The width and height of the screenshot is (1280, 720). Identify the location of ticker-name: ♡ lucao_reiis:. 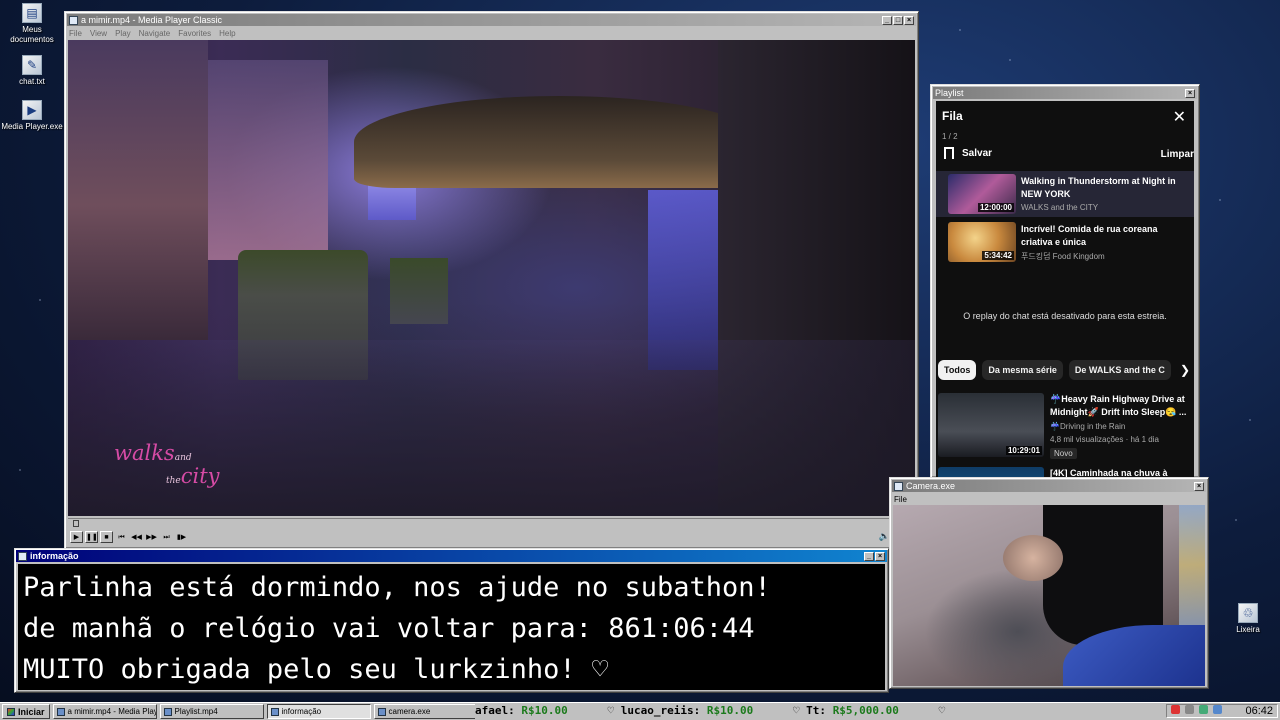
(654, 710).